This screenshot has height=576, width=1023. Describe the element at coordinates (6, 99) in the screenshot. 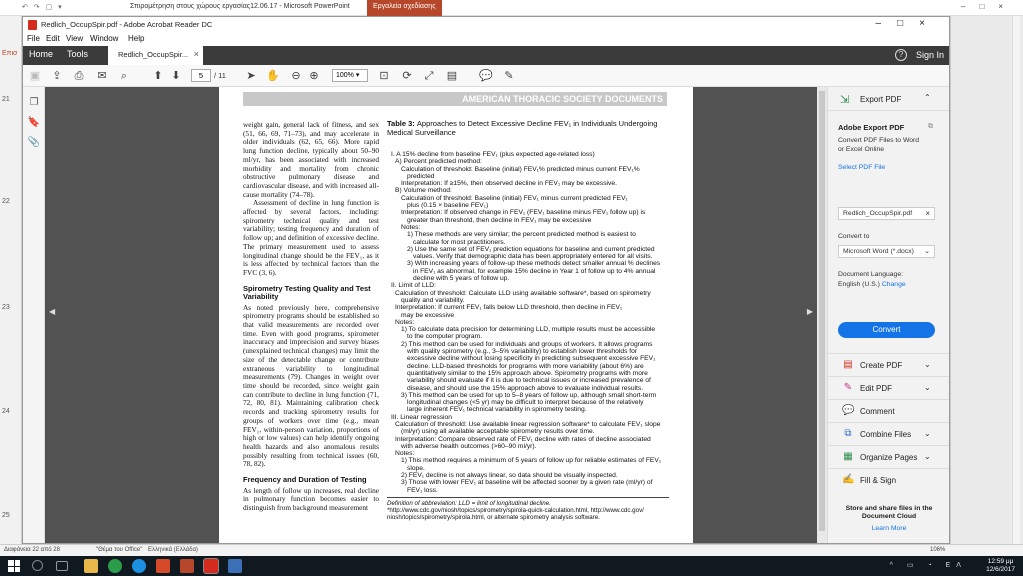

I see `slide-number: 21` at that location.